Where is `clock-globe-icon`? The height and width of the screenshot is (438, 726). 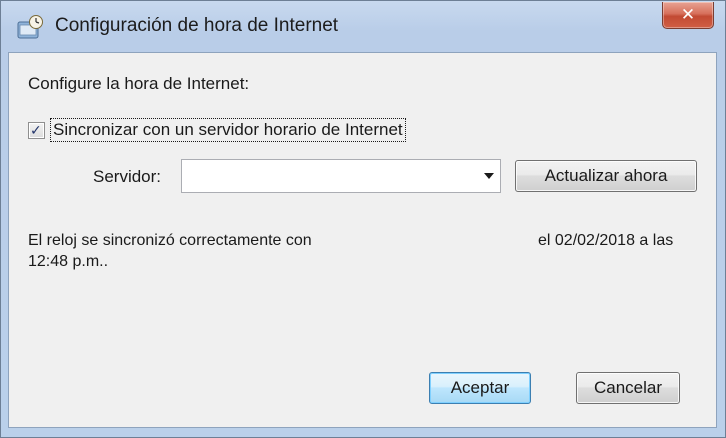 clock-globe-icon is located at coordinates (31, 27).